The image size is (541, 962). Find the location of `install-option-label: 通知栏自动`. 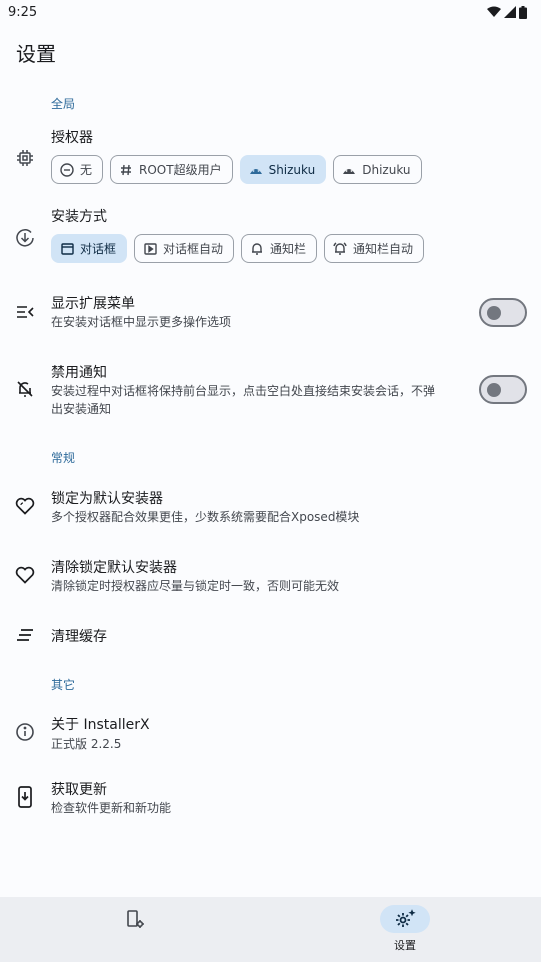

install-option-label: 通知栏自动 is located at coordinates (383, 249).